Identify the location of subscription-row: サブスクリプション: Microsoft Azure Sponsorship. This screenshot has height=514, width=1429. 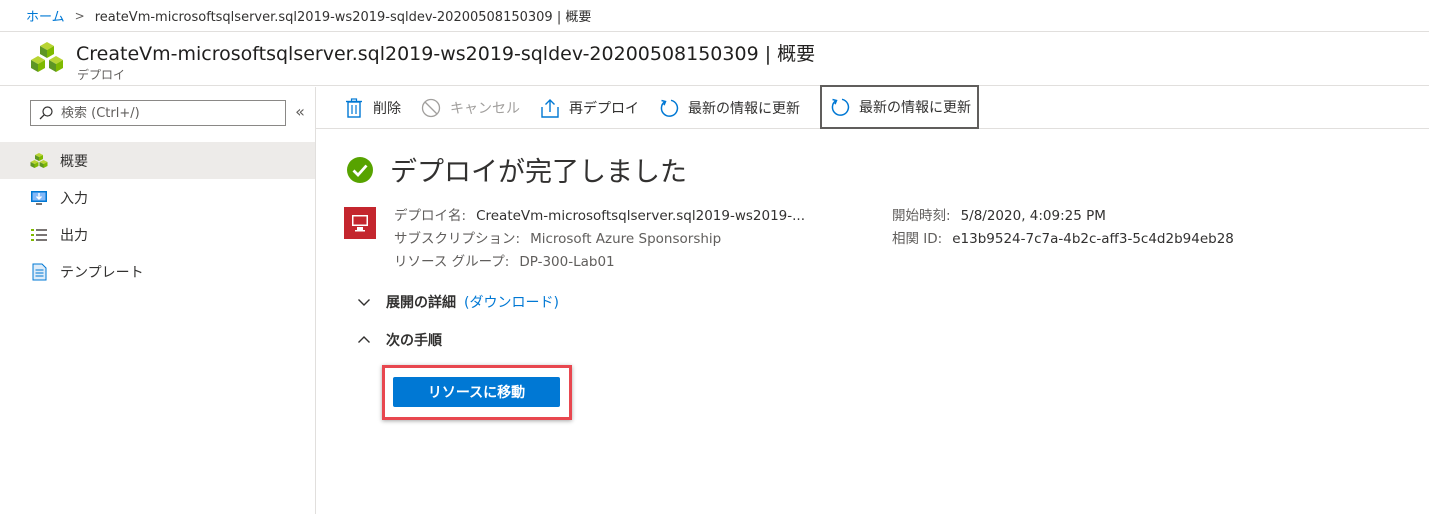
(557, 237).